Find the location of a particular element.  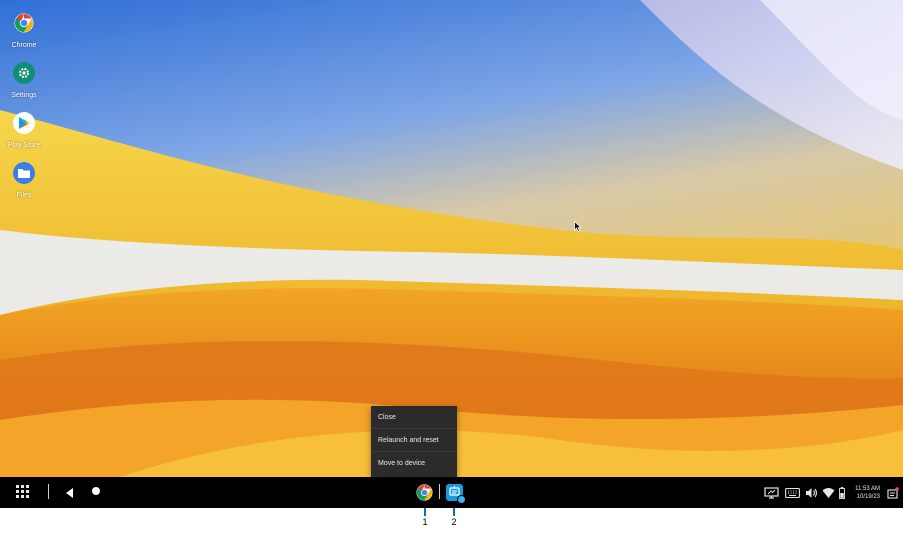

desktop-icon-label: Files is located at coordinates (24, 195).